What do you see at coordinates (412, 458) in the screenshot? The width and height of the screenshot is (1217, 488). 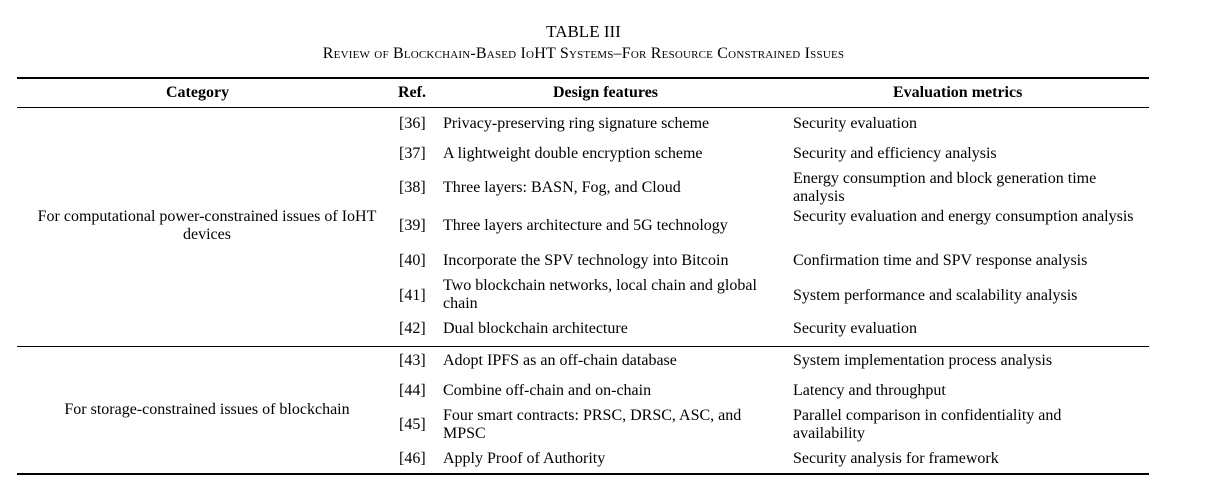 I see `ref-cell: [46]` at bounding box center [412, 458].